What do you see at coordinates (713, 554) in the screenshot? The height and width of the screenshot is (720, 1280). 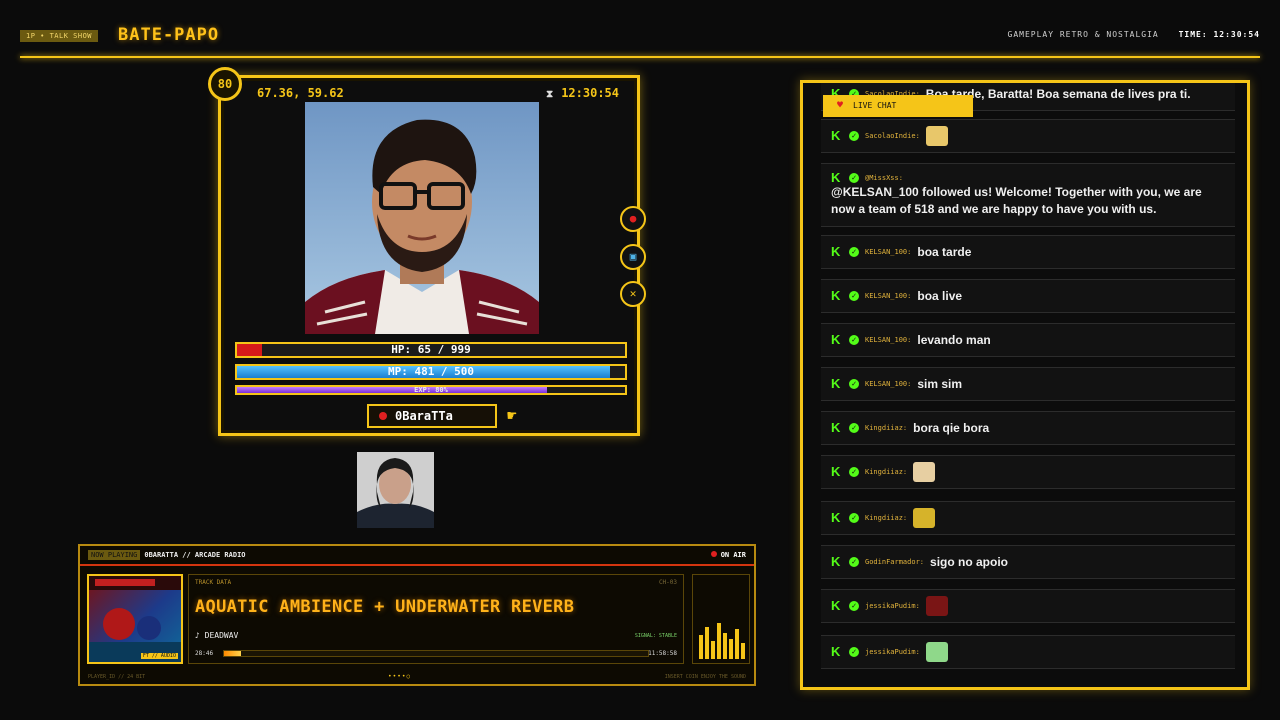 I see `on-air-dot-icon` at bounding box center [713, 554].